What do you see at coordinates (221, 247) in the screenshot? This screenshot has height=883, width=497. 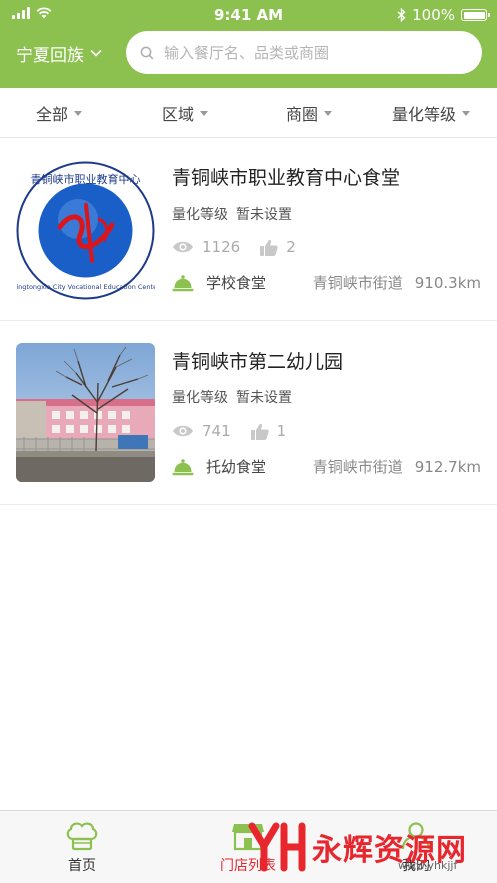 I see `view-count: 1126` at bounding box center [221, 247].